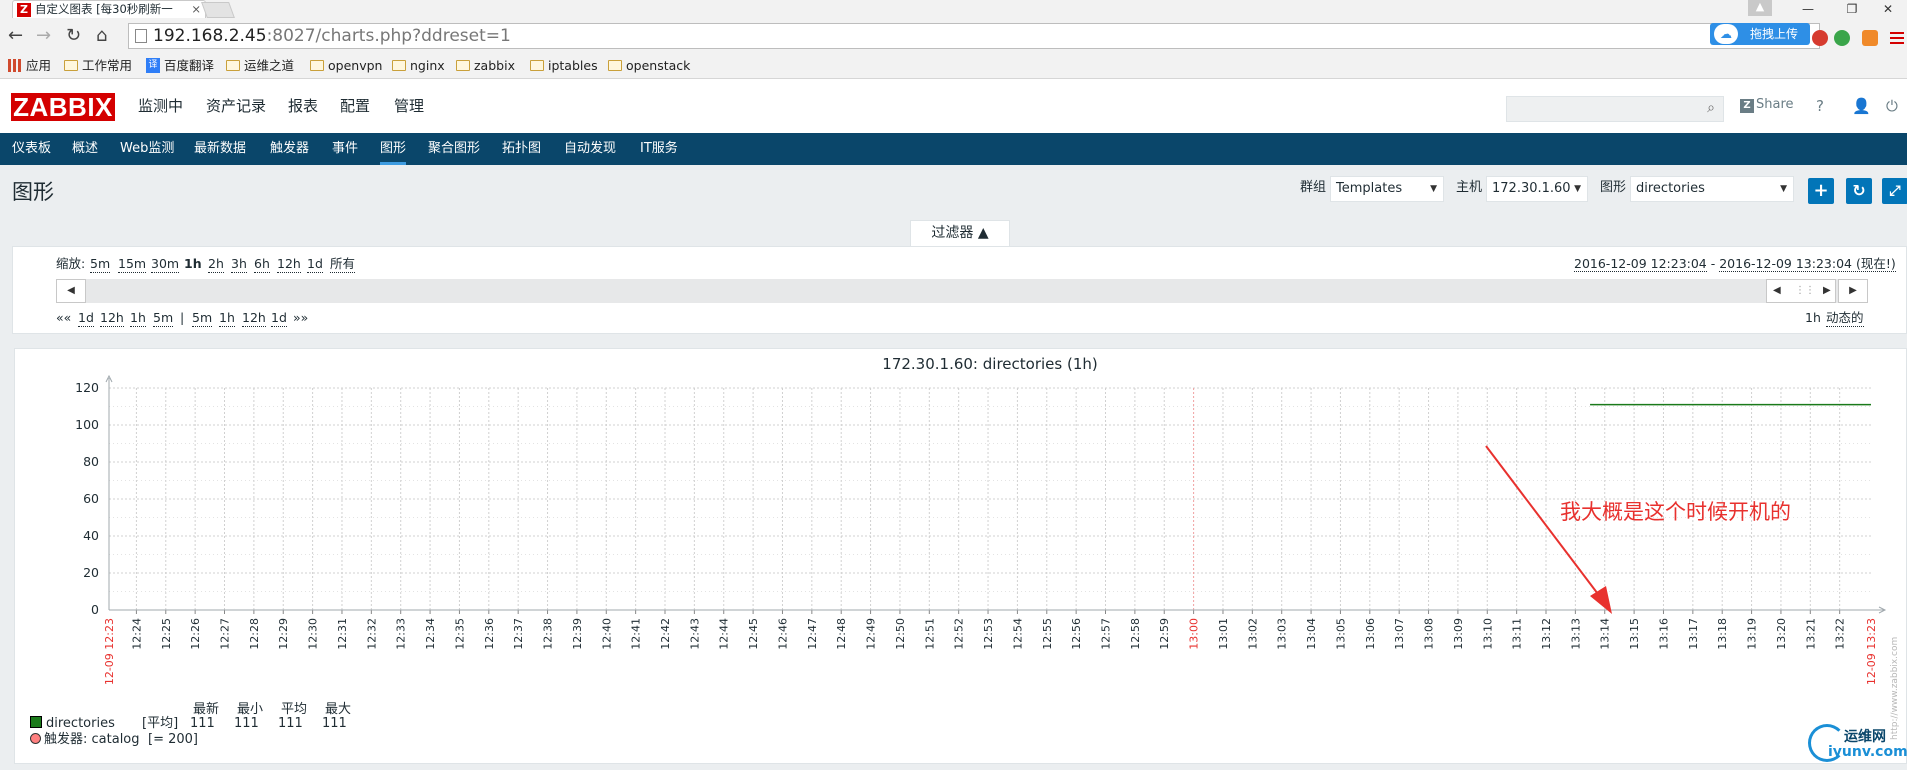 This screenshot has width=1907, height=770. What do you see at coordinates (1894, 191) in the screenshot?
I see `fullscreen-button: ⤢` at bounding box center [1894, 191].